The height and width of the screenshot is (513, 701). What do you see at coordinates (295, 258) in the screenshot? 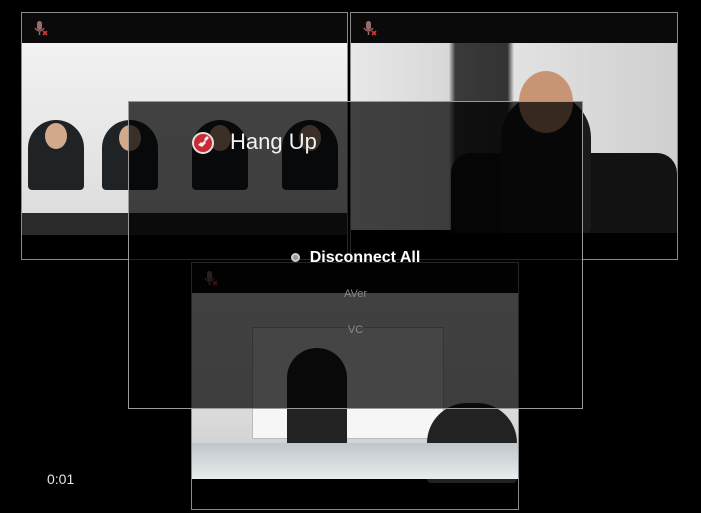
I see `selected-radio-icon` at bounding box center [295, 258].